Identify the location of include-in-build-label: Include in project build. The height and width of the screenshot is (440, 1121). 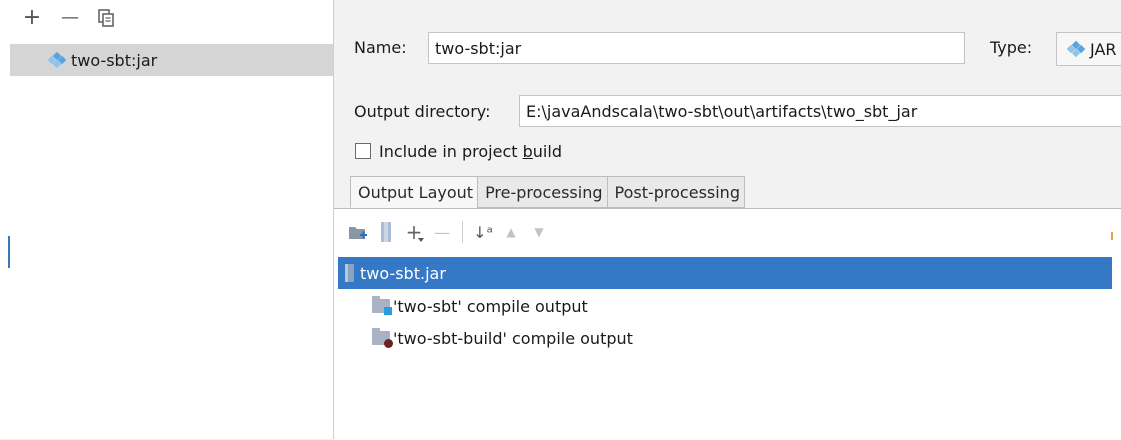
(470, 151).